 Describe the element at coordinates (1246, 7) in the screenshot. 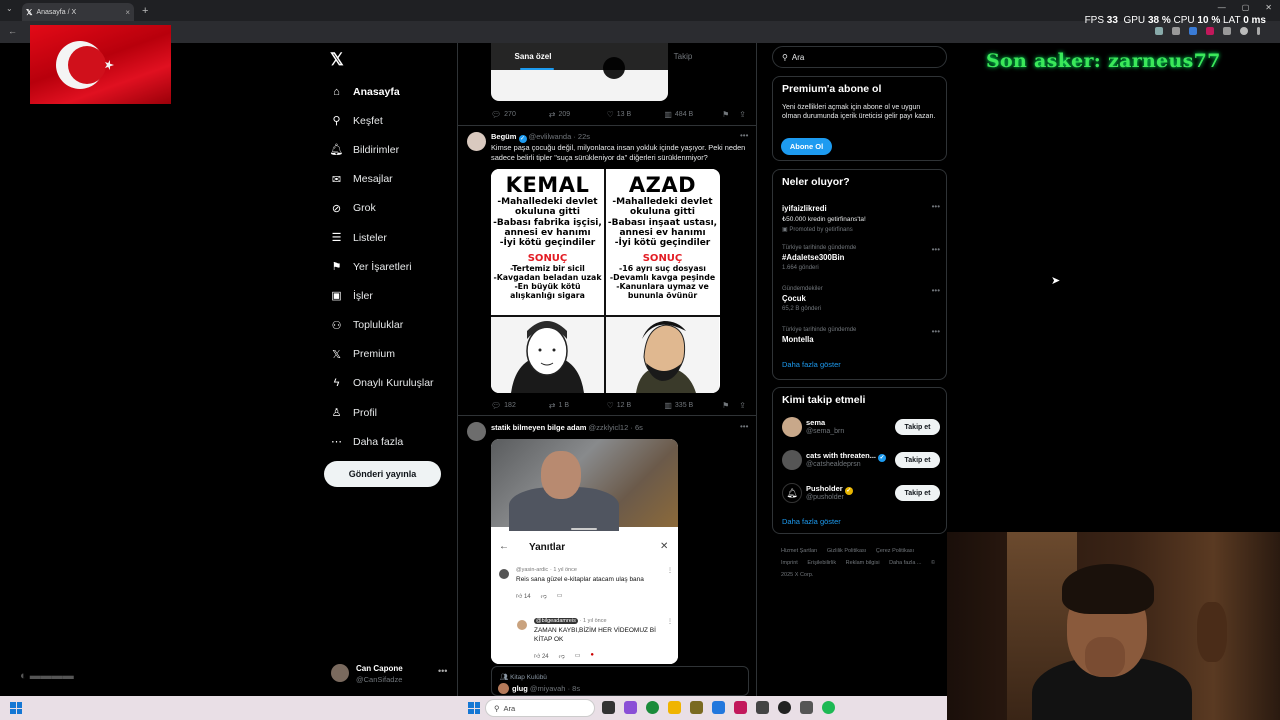

I see `maximize-icon: ▢` at that location.